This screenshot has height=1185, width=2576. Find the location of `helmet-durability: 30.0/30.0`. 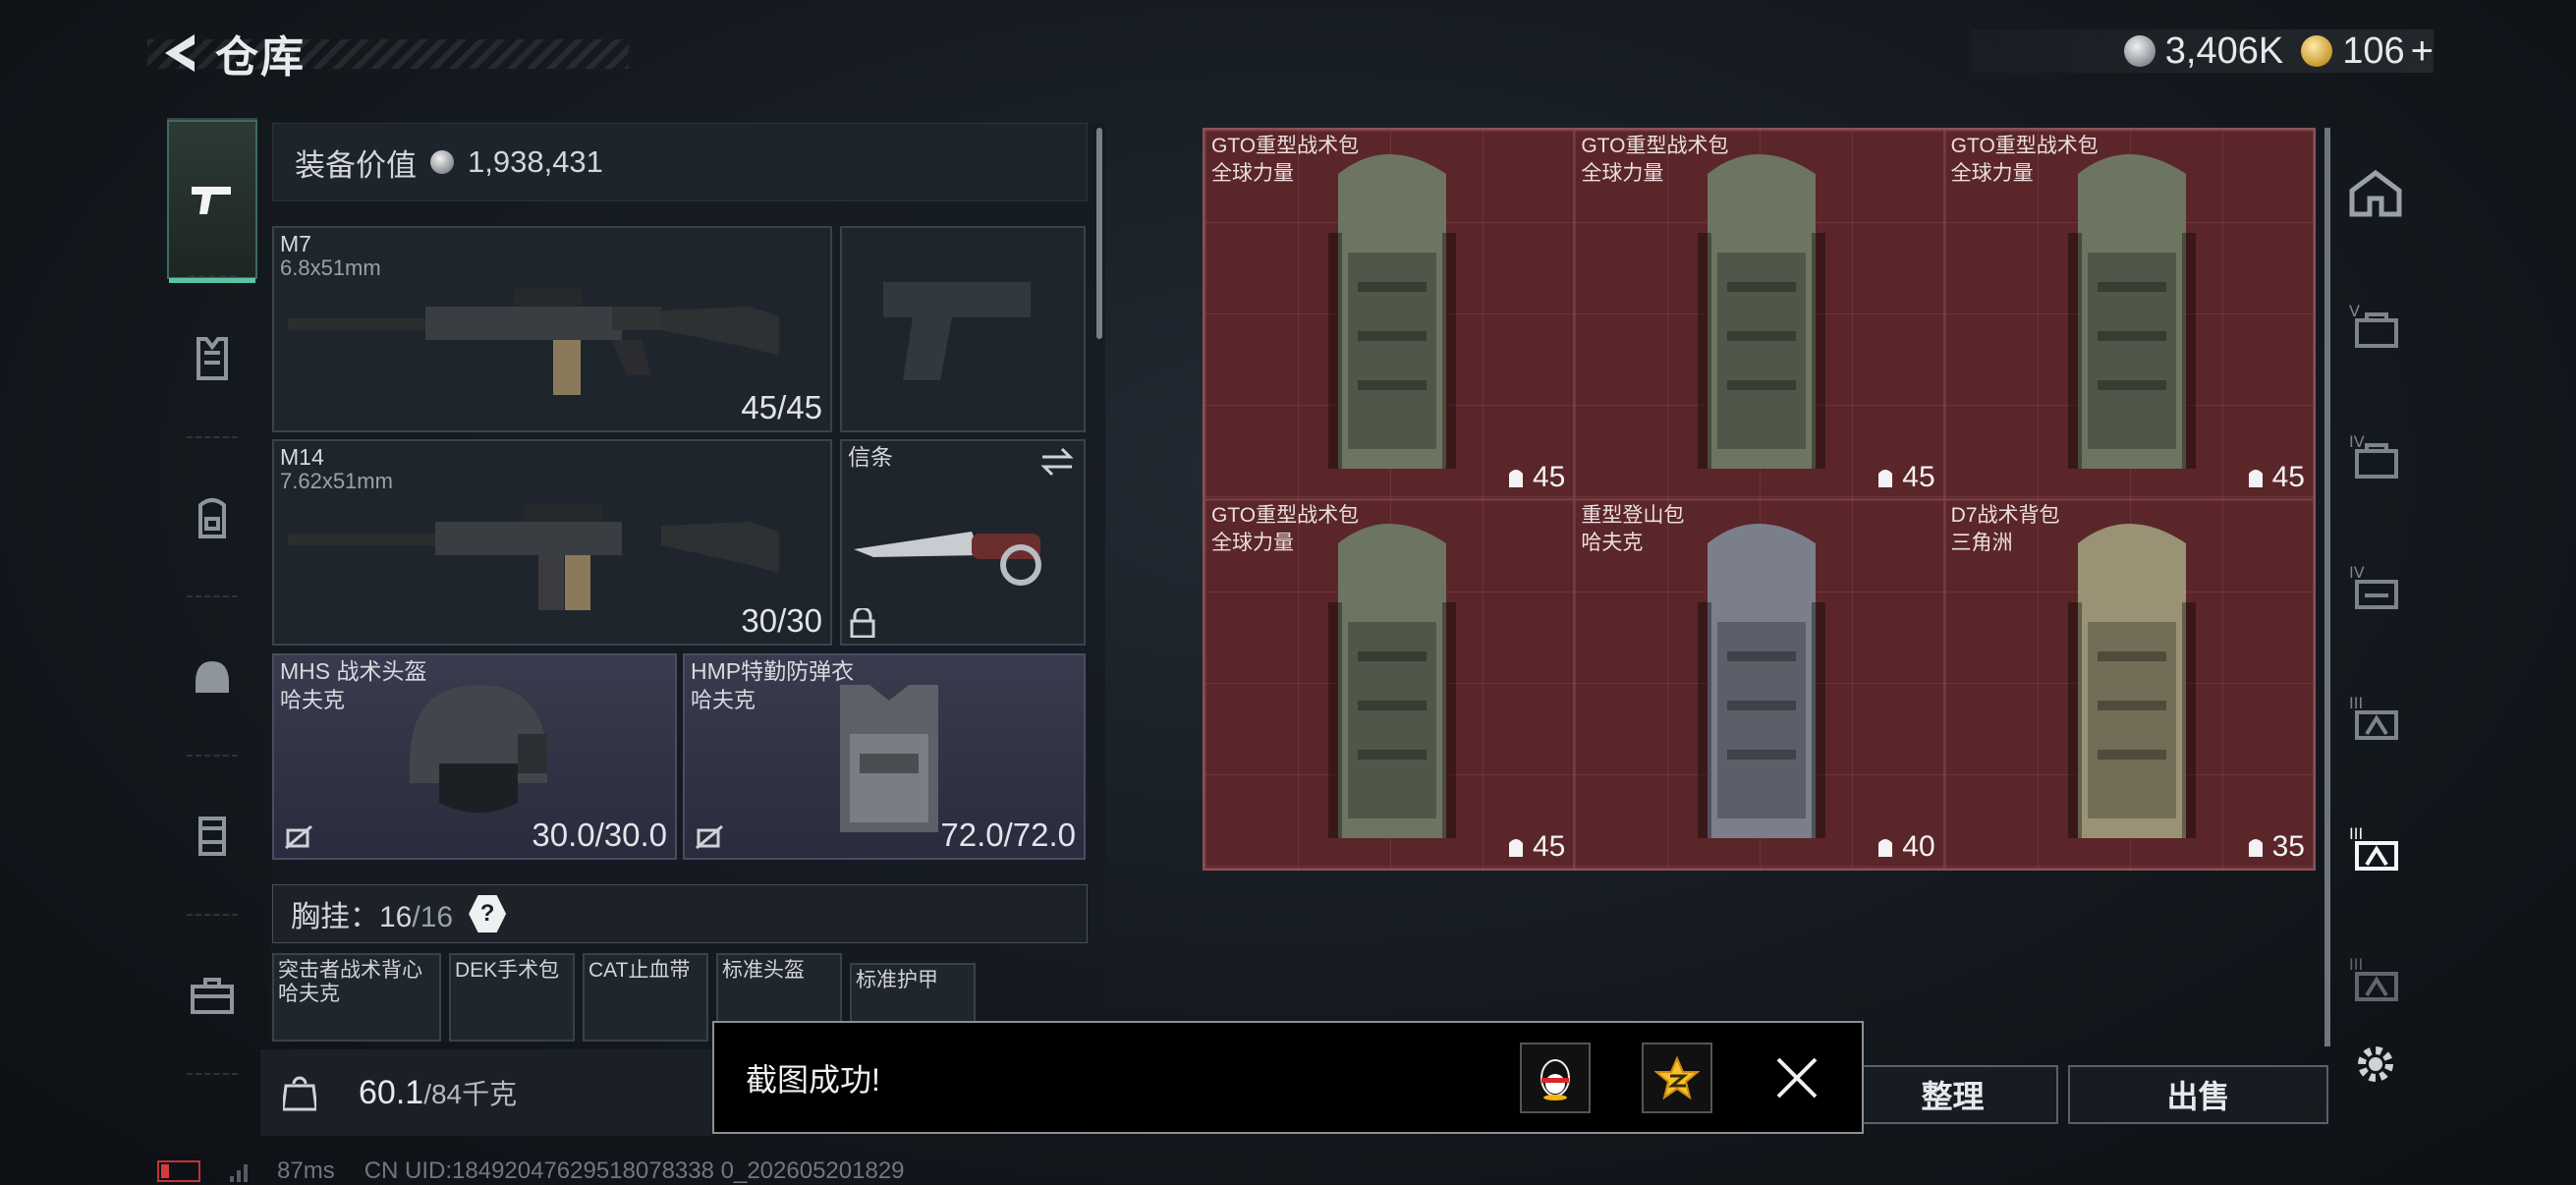

helmet-durability: 30.0/30.0 is located at coordinates (599, 835).